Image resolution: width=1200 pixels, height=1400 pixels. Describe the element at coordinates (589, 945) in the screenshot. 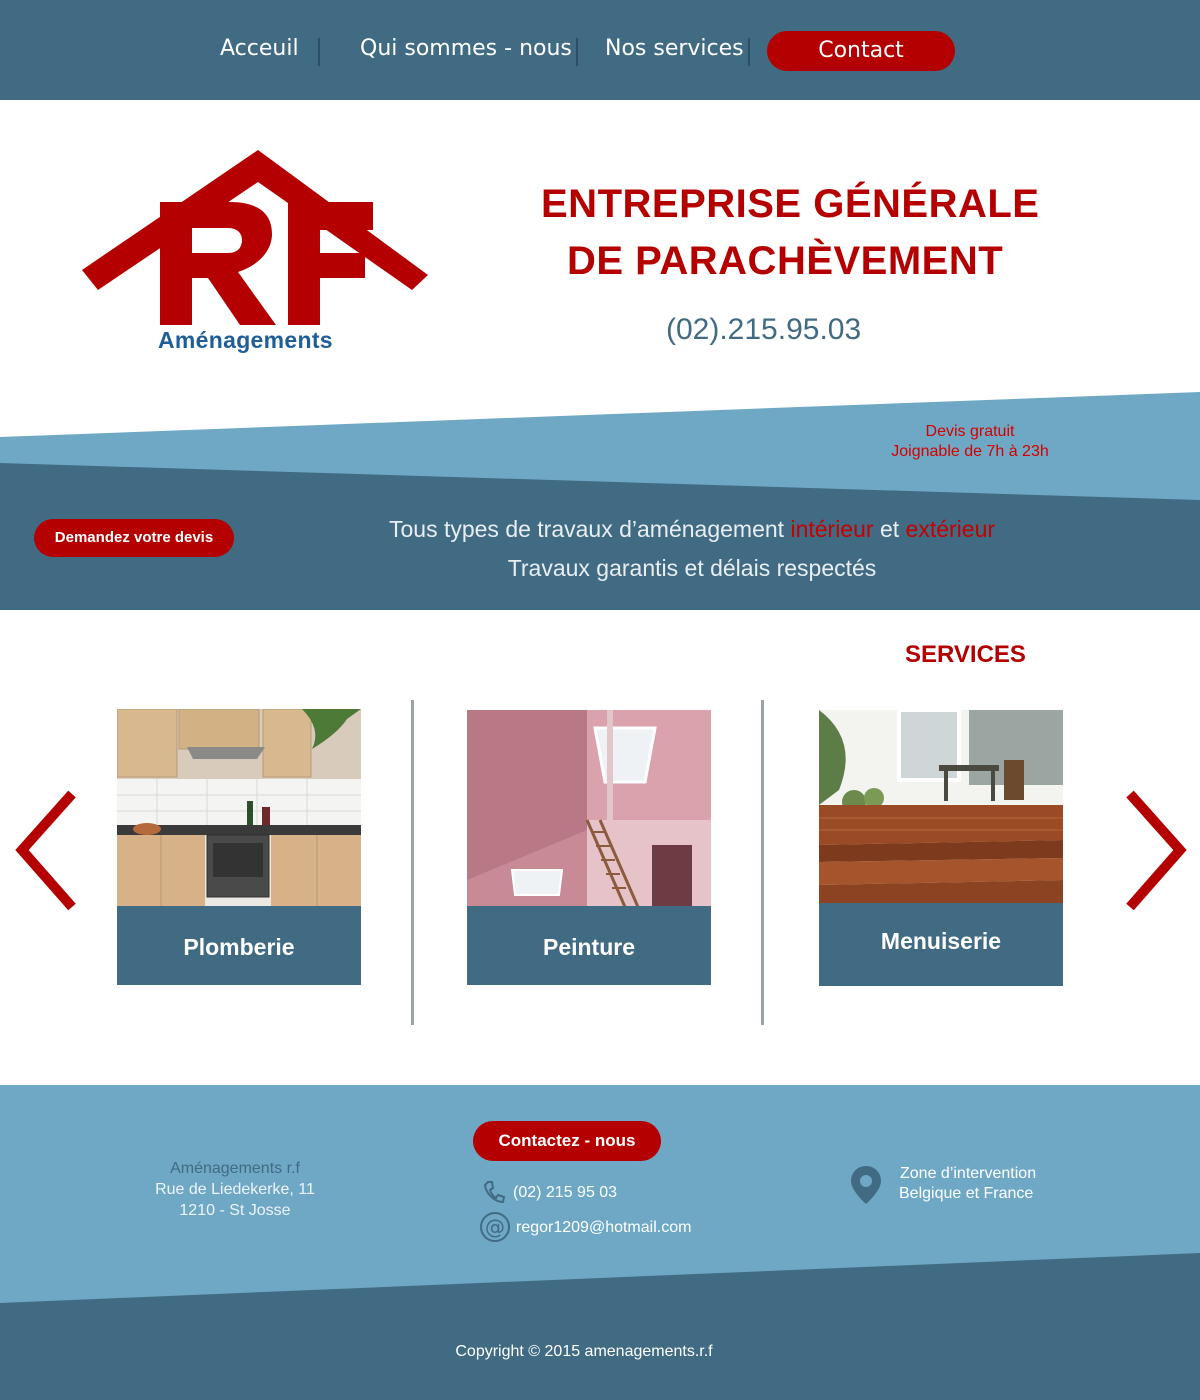

I see `service-label: Peinture` at that location.